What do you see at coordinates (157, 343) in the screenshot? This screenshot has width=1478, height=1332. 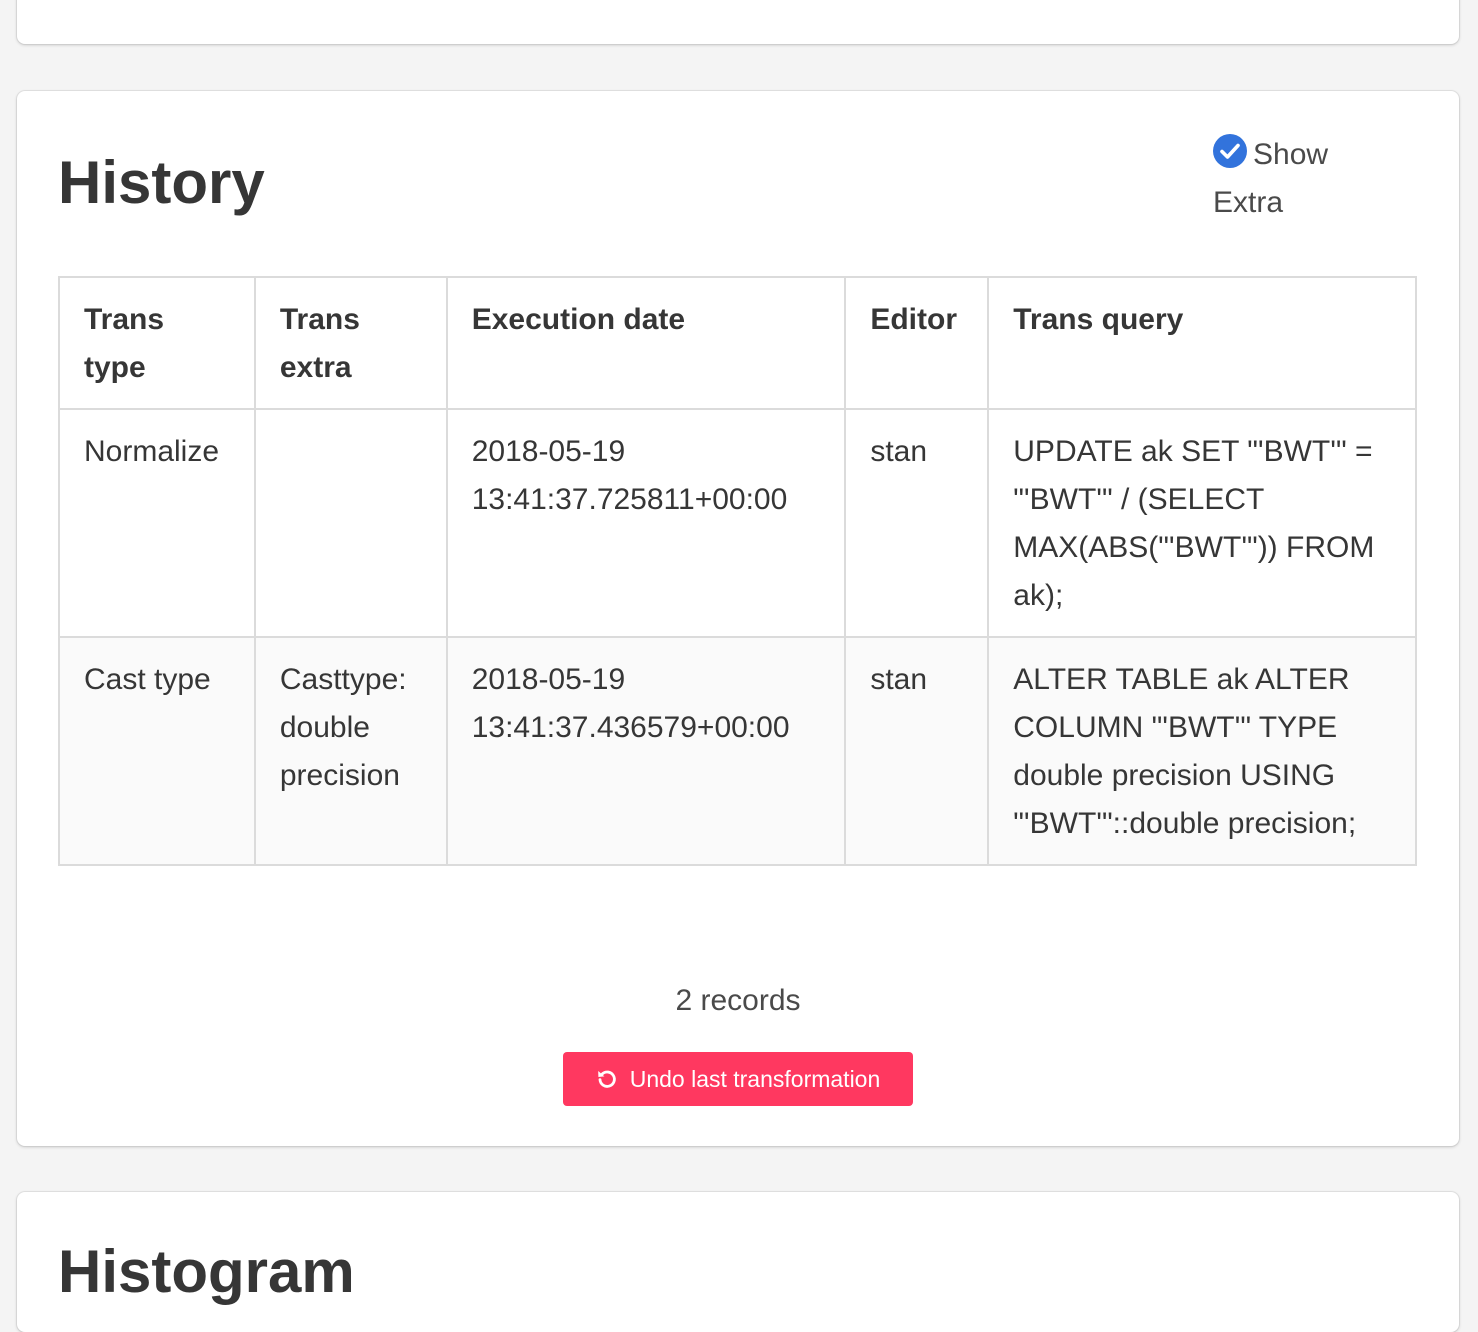 I see `column-header-trans-type: Trans type` at bounding box center [157, 343].